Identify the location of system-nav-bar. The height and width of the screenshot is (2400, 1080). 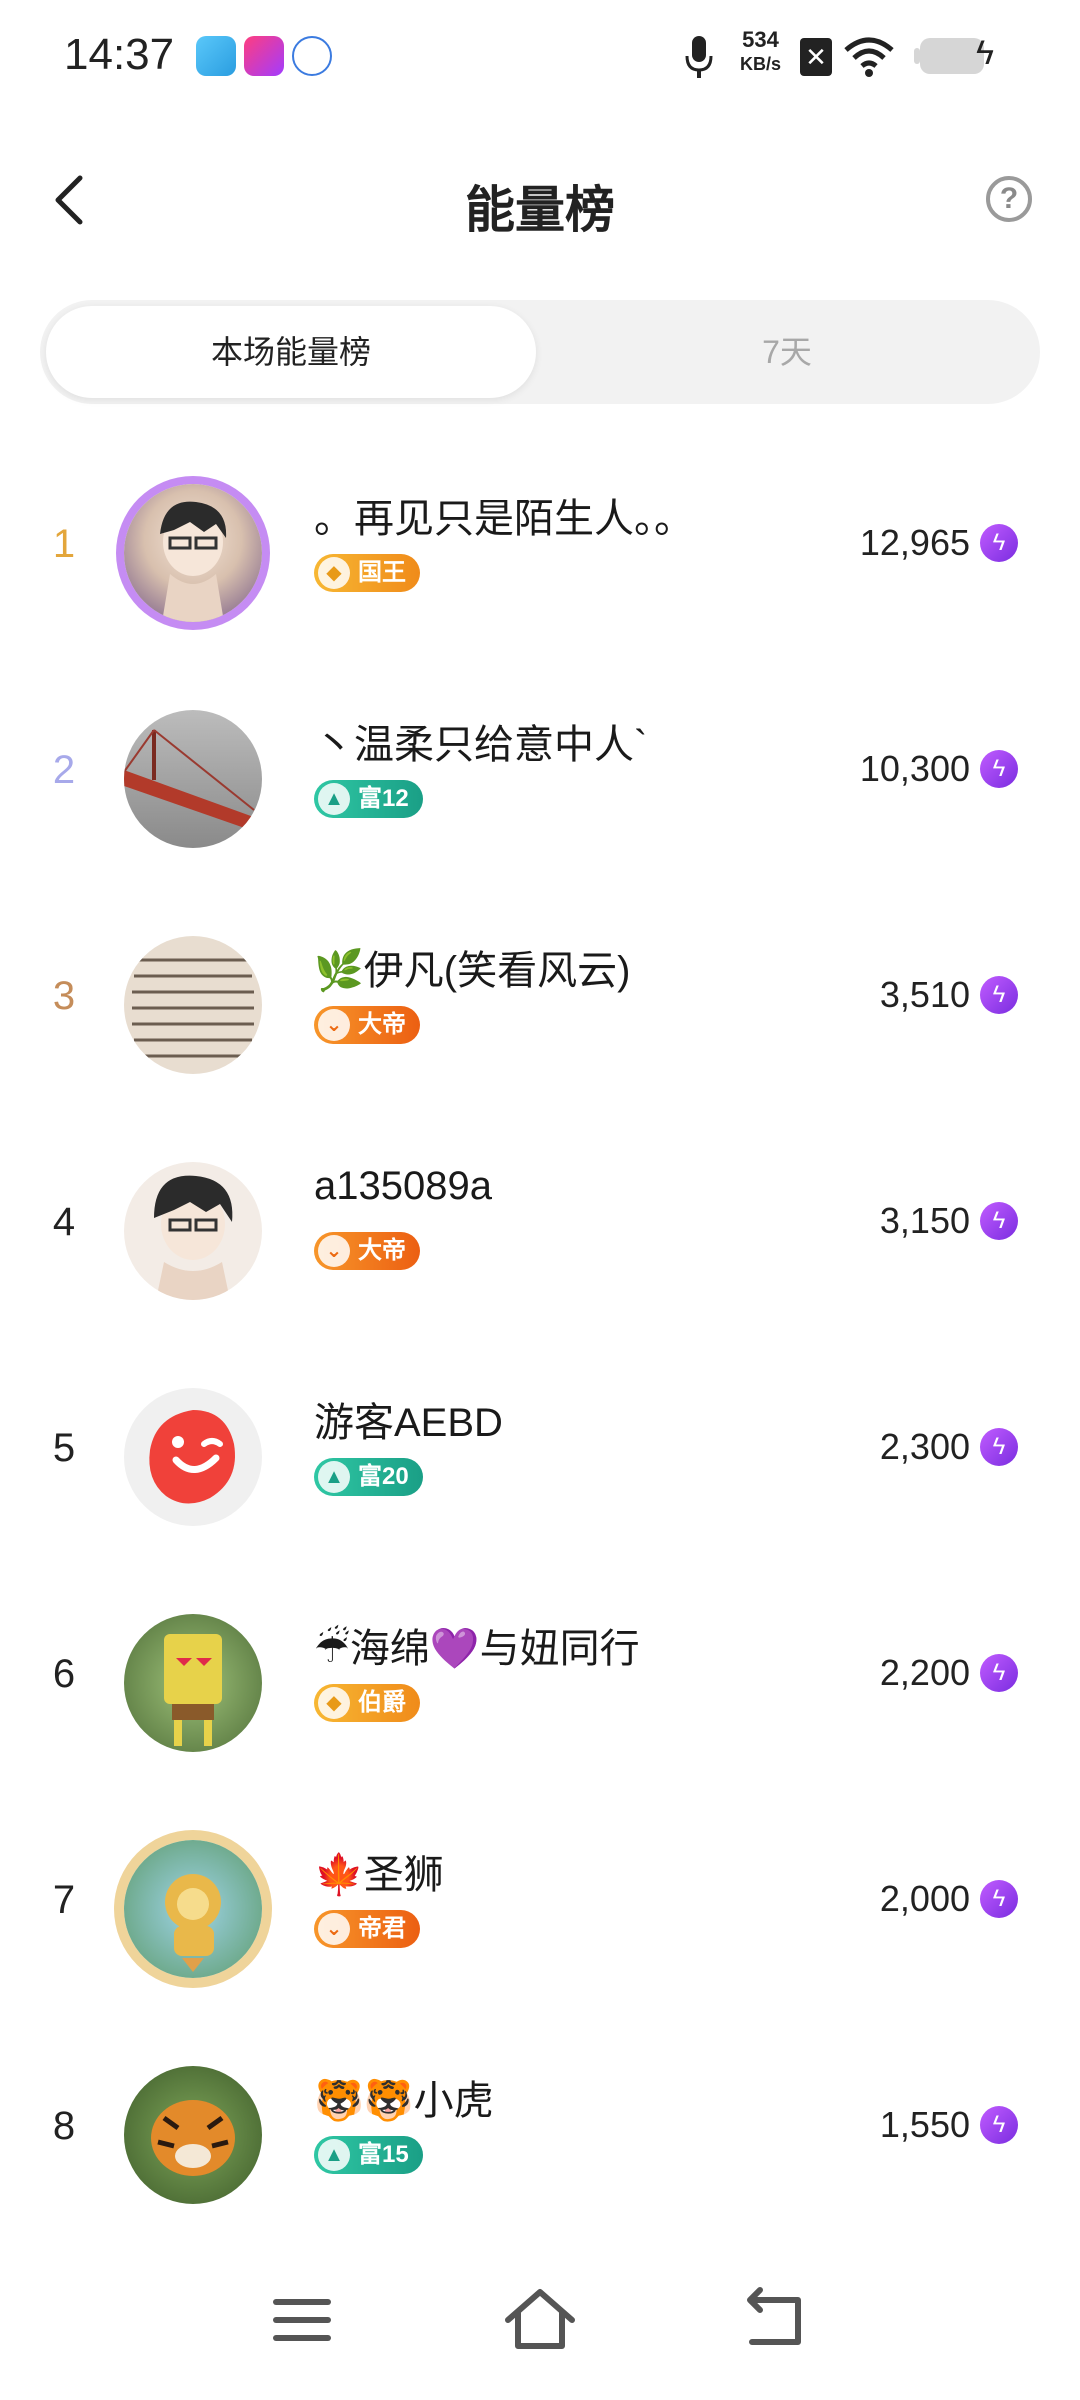
(540, 2320).